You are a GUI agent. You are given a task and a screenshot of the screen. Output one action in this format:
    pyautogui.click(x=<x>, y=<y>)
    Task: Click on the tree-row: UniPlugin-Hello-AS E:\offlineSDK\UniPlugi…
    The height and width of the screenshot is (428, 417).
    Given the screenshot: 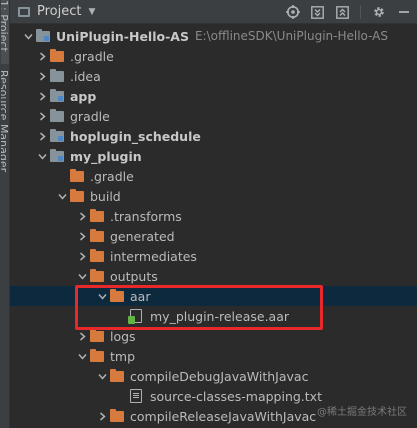 What is the action you would take?
    pyautogui.click(x=213, y=36)
    